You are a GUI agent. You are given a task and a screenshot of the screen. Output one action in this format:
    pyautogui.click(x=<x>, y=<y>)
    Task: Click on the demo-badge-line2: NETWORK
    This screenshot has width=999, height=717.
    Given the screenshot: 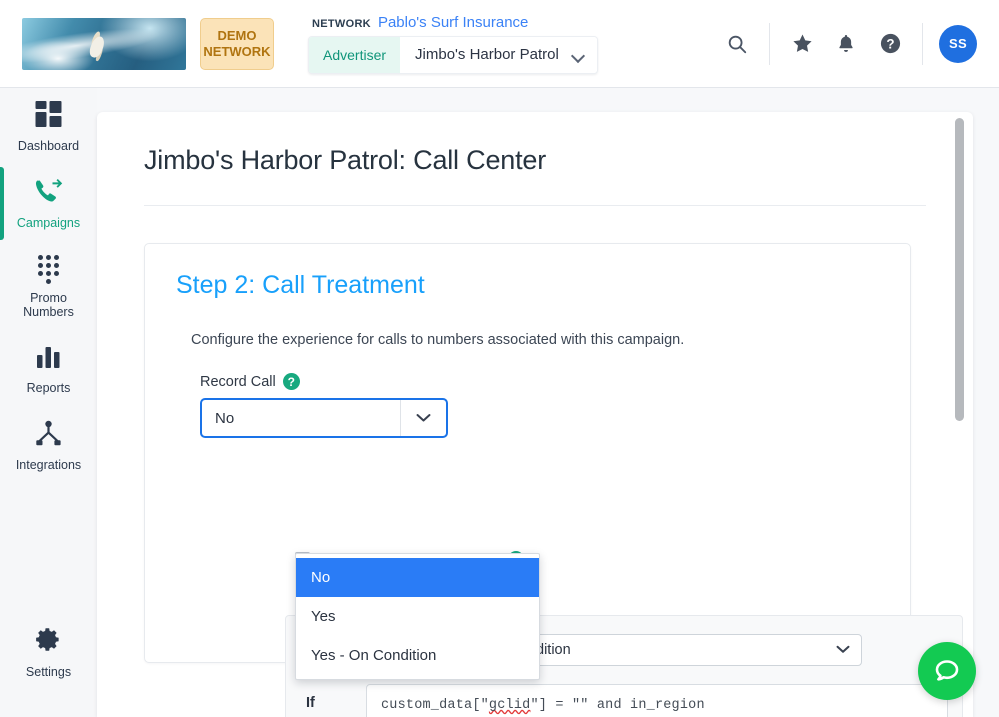 What is the action you would take?
    pyautogui.click(x=237, y=51)
    